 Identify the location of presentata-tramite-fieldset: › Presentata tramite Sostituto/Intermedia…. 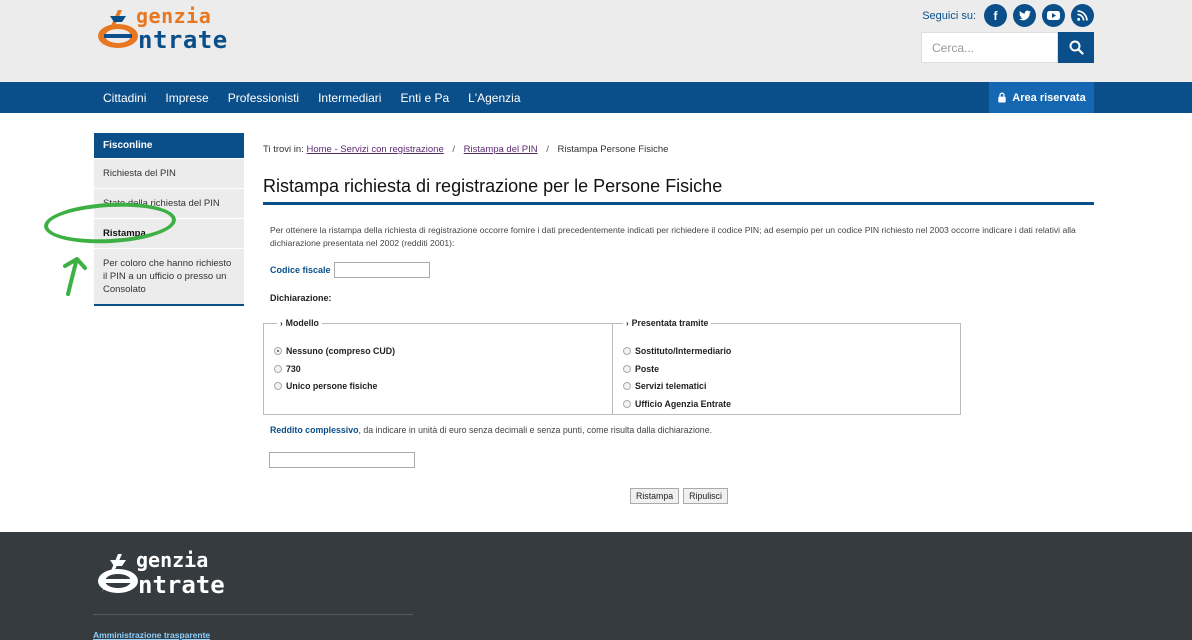
(786, 366).